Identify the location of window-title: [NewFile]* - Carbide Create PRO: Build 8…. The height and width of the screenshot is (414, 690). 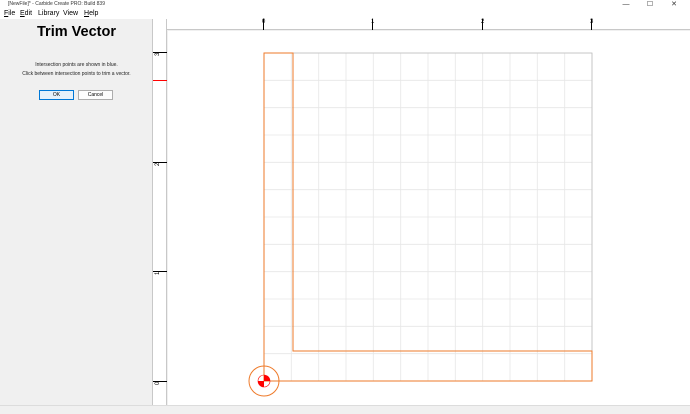
(56, 4).